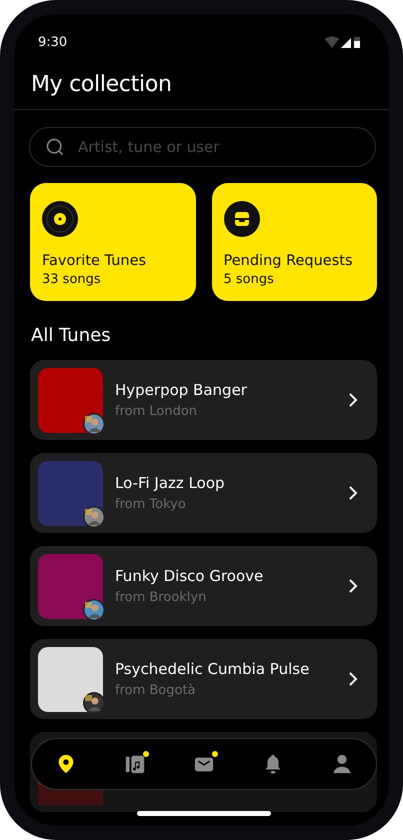  Describe the element at coordinates (151, 504) in the screenshot. I see `tune-origin: from Tokyo` at that location.